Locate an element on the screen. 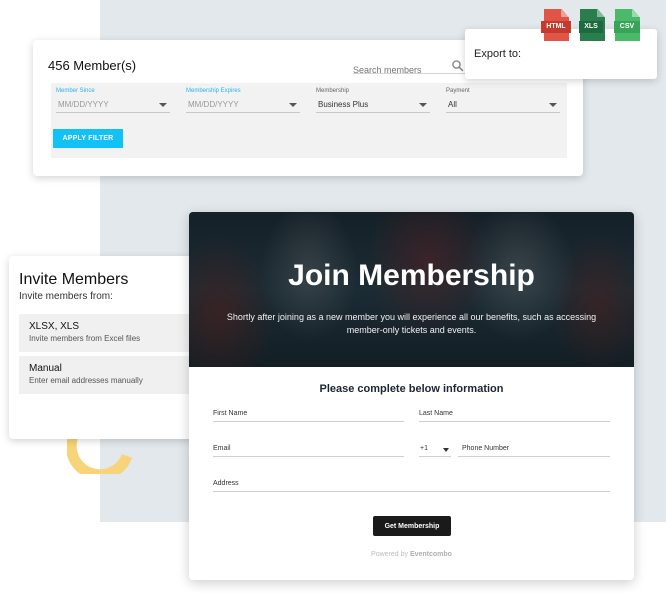 The height and width of the screenshot is (593, 666). search-input is located at coordinates (409, 70).